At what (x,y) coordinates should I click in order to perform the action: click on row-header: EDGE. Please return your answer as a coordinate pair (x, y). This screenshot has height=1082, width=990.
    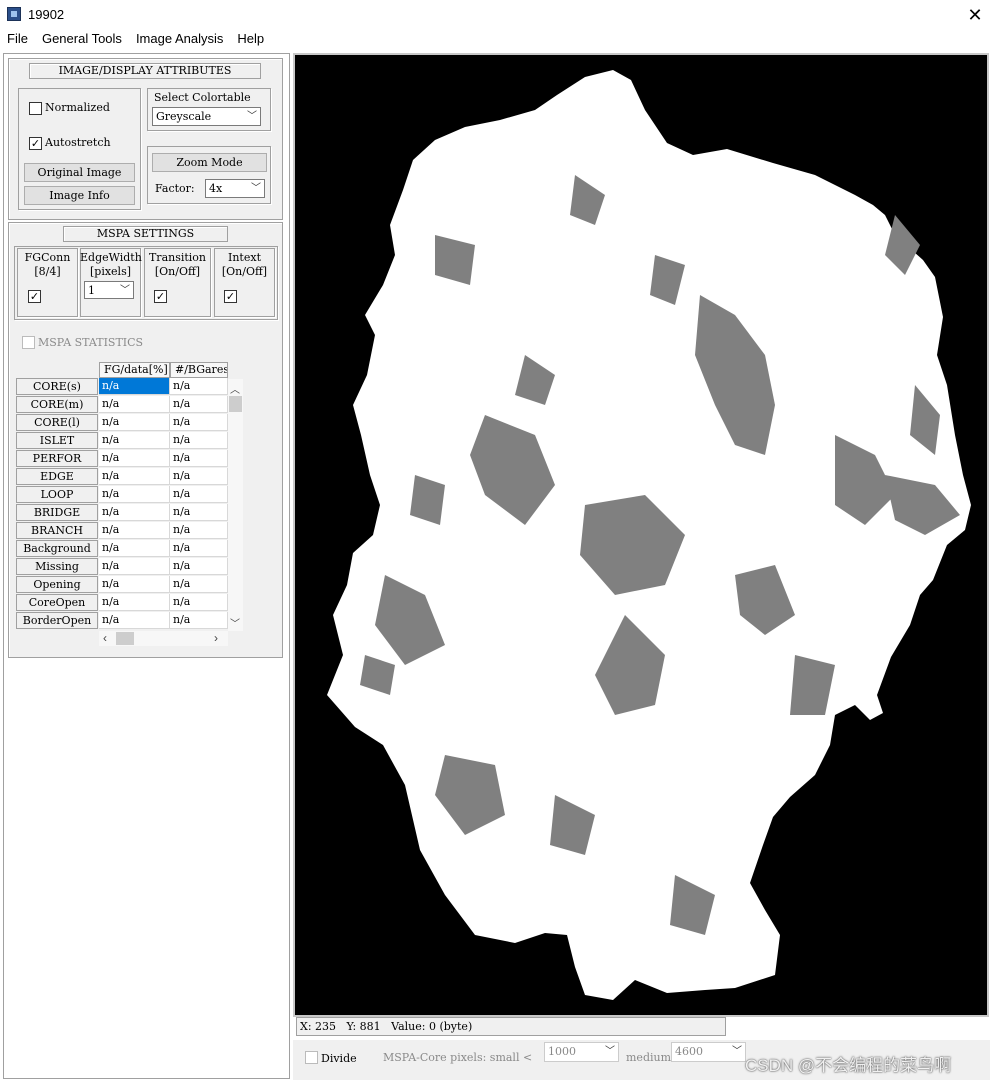
    Looking at the image, I should click on (57, 476).